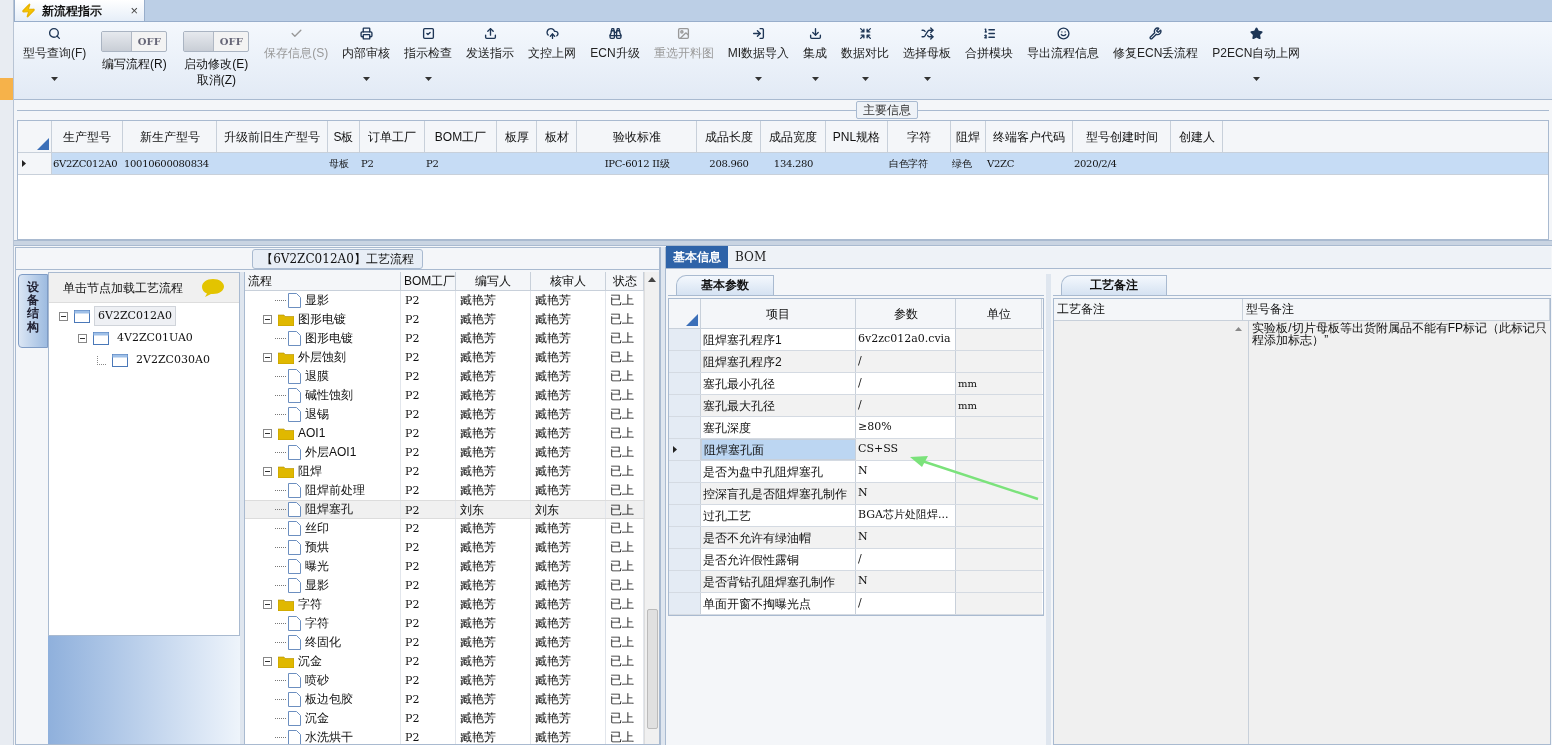 The width and height of the screenshot is (1552, 745). Describe the element at coordinates (1114, 285) in the screenshot. I see `section-tab: 工艺备注` at that location.